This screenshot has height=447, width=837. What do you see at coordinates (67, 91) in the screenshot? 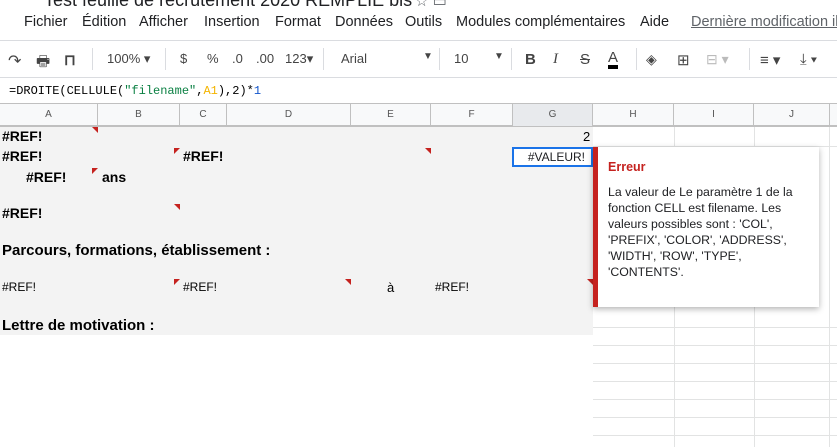
I see `formula-text: =DROITE(CELLULE(` at bounding box center [67, 91].